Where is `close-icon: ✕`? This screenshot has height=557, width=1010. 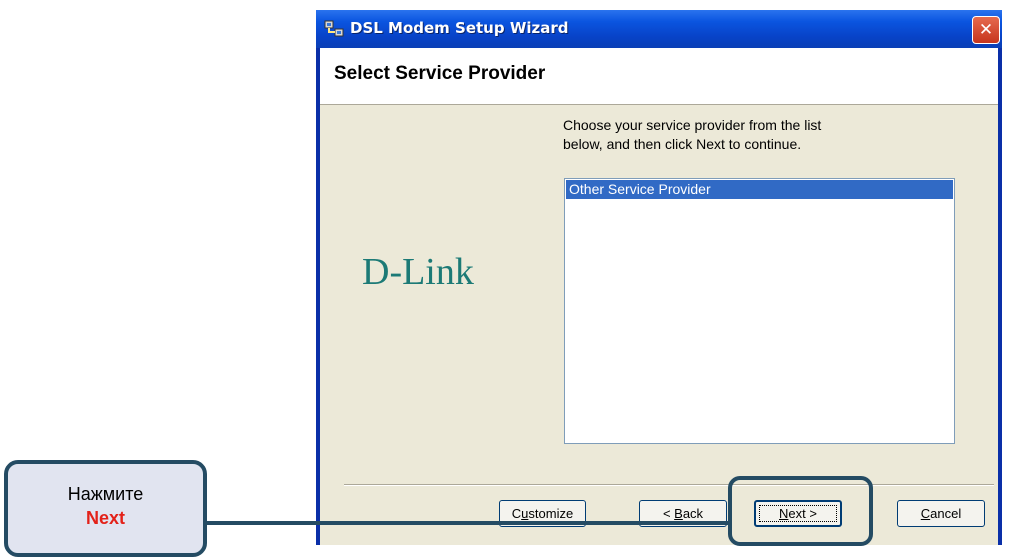 close-icon: ✕ is located at coordinates (986, 30).